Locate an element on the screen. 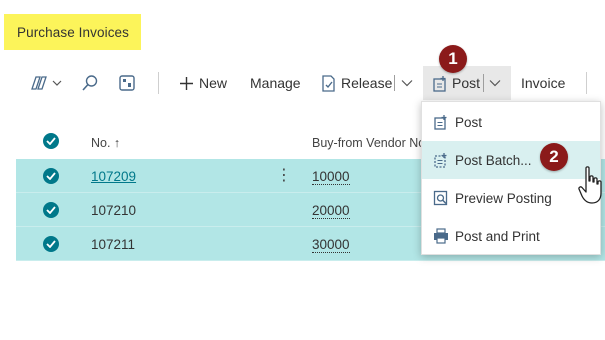  menu-item-label: Preview Posting is located at coordinates (503, 198).